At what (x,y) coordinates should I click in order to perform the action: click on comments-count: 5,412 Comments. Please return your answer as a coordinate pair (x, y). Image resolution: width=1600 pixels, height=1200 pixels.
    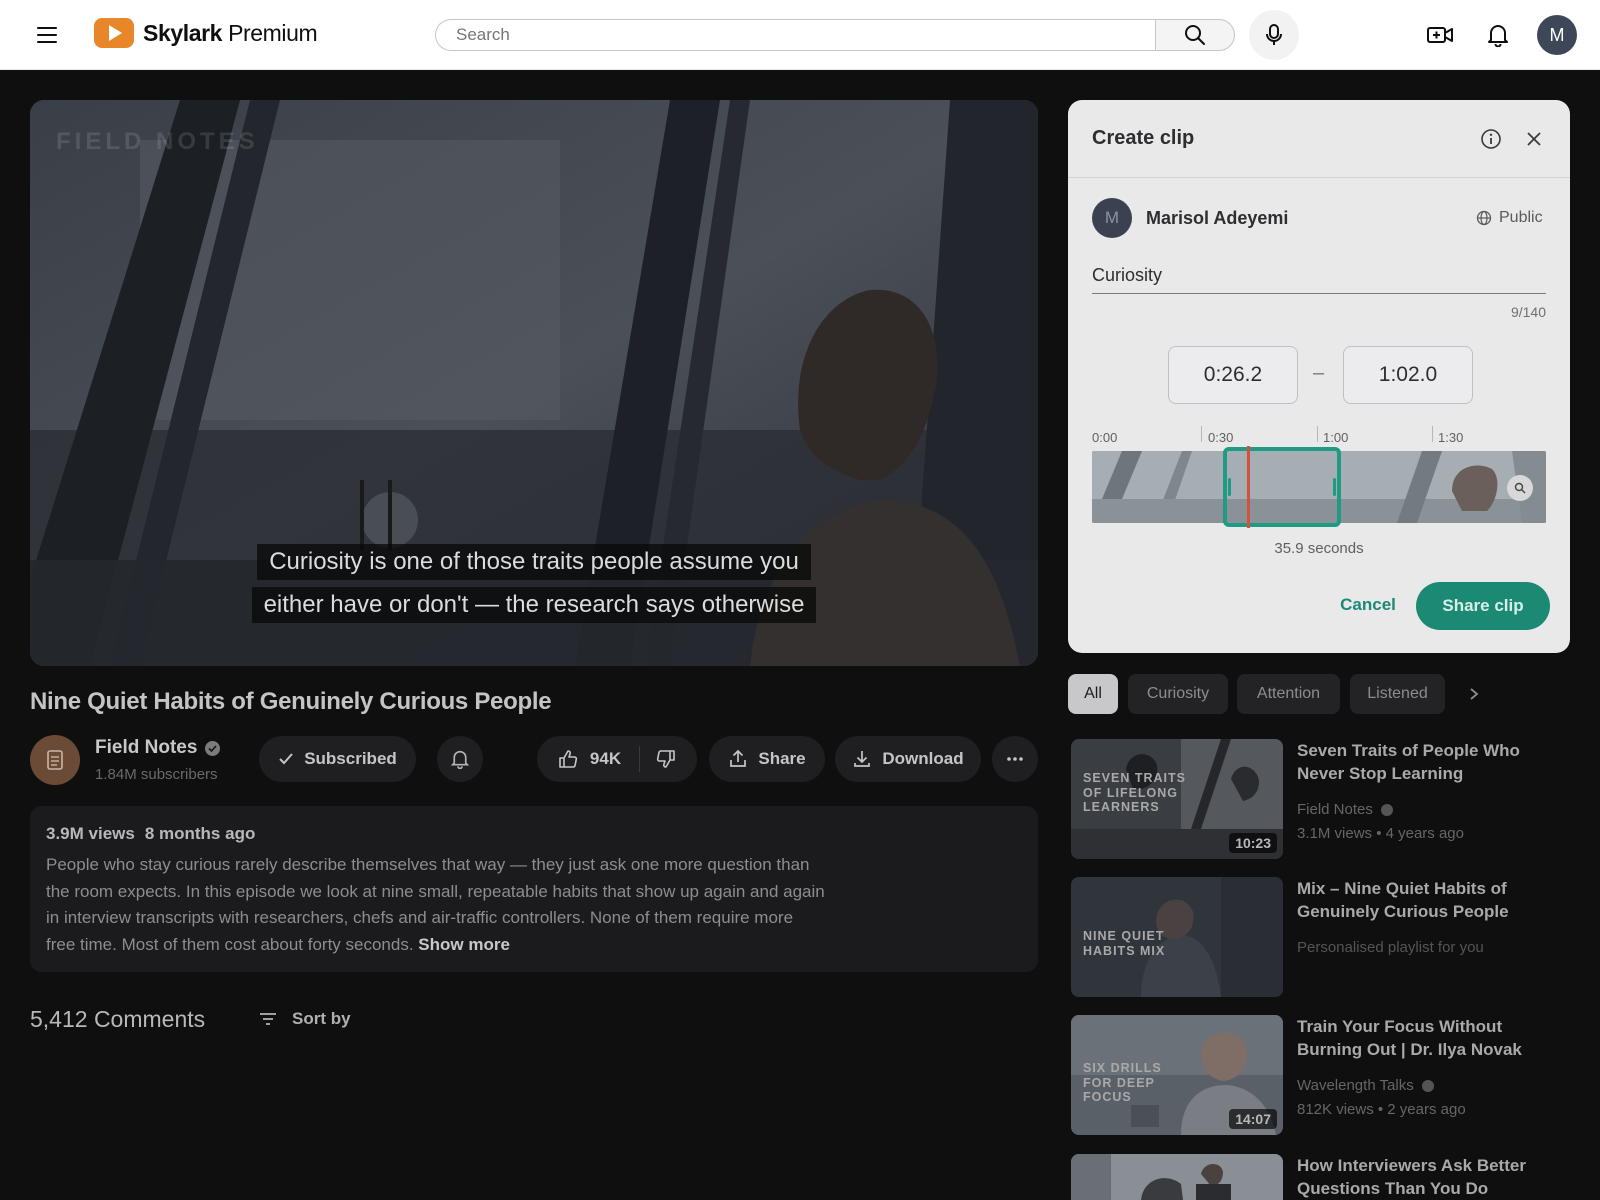
    Looking at the image, I should click on (118, 1019).